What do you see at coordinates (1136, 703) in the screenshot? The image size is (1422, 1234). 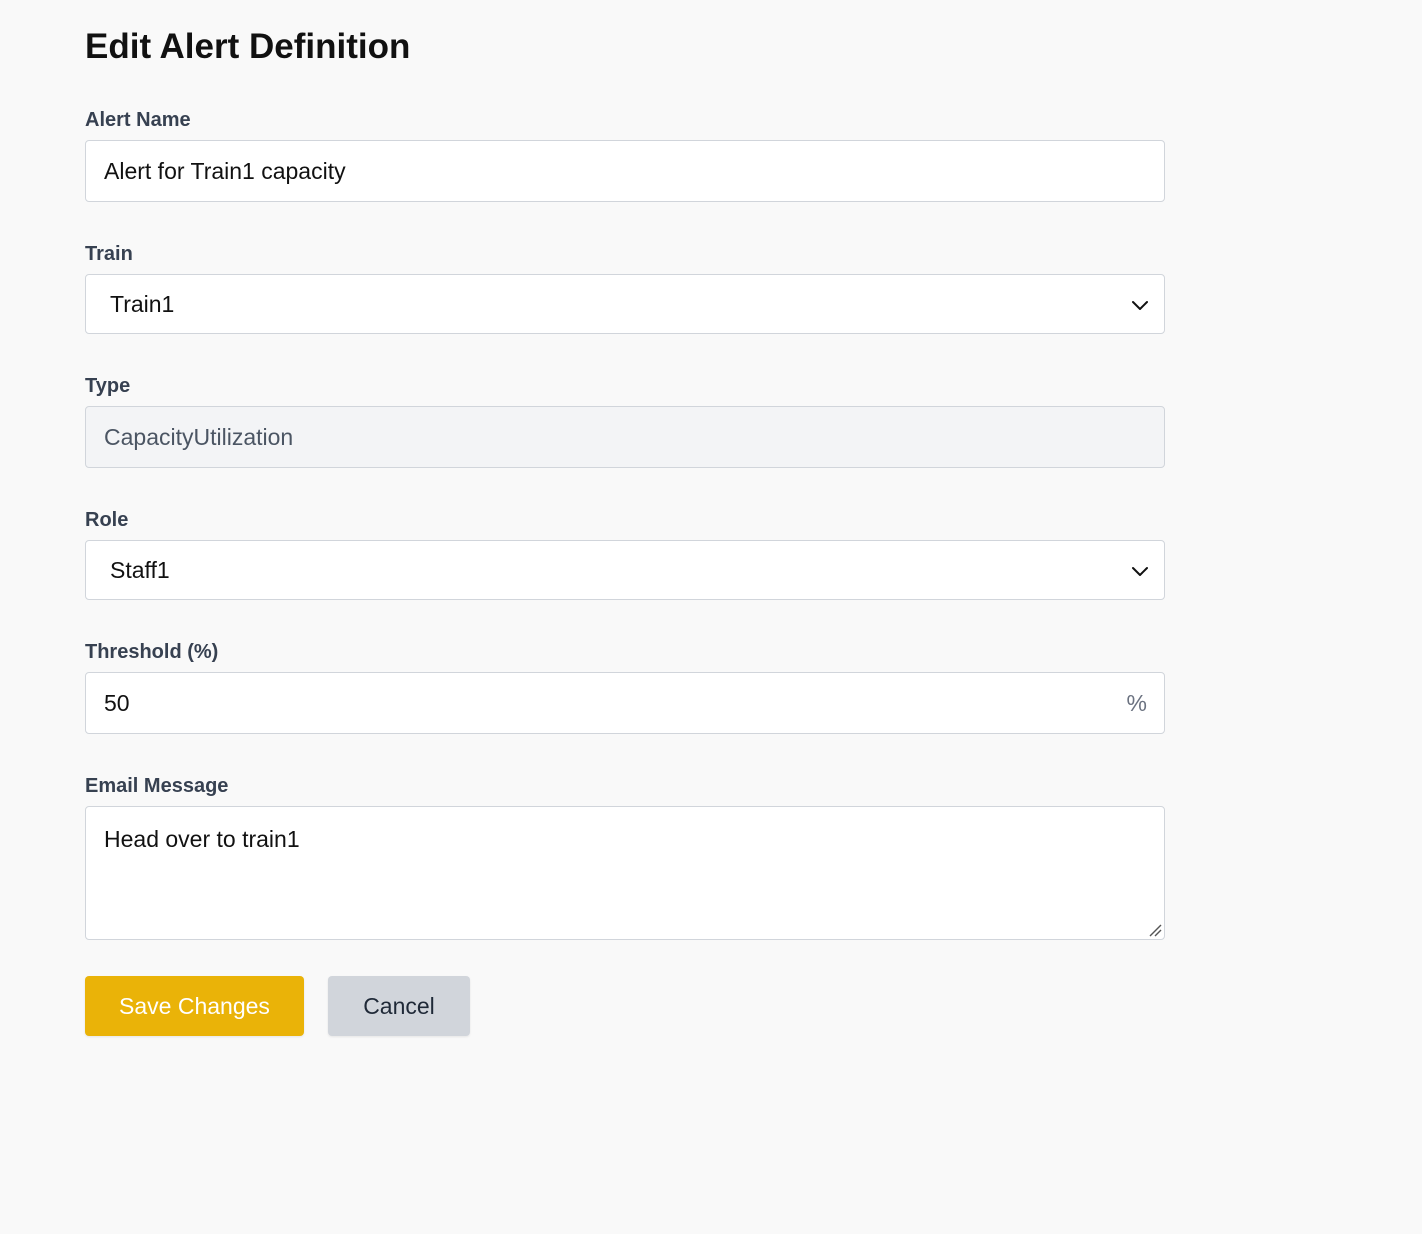 I see `percent-suffix: %` at bounding box center [1136, 703].